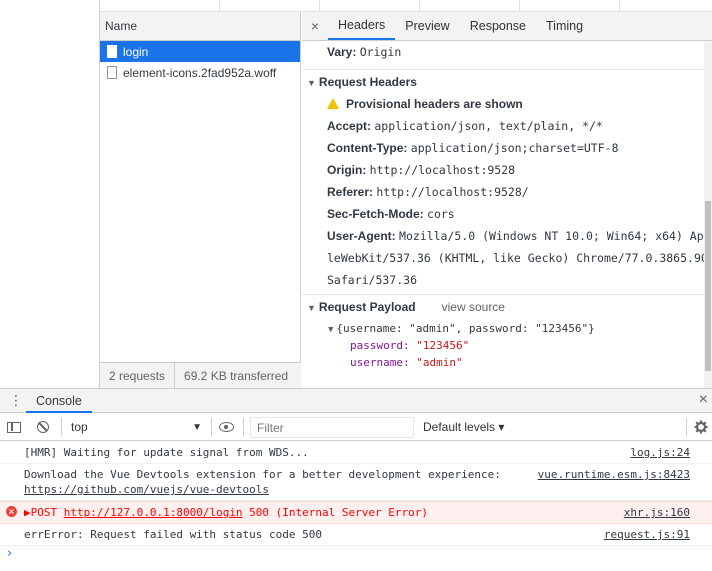 The image size is (712, 571). Describe the element at coordinates (647, 534) in the screenshot. I see `source-link: request.js:91` at that location.